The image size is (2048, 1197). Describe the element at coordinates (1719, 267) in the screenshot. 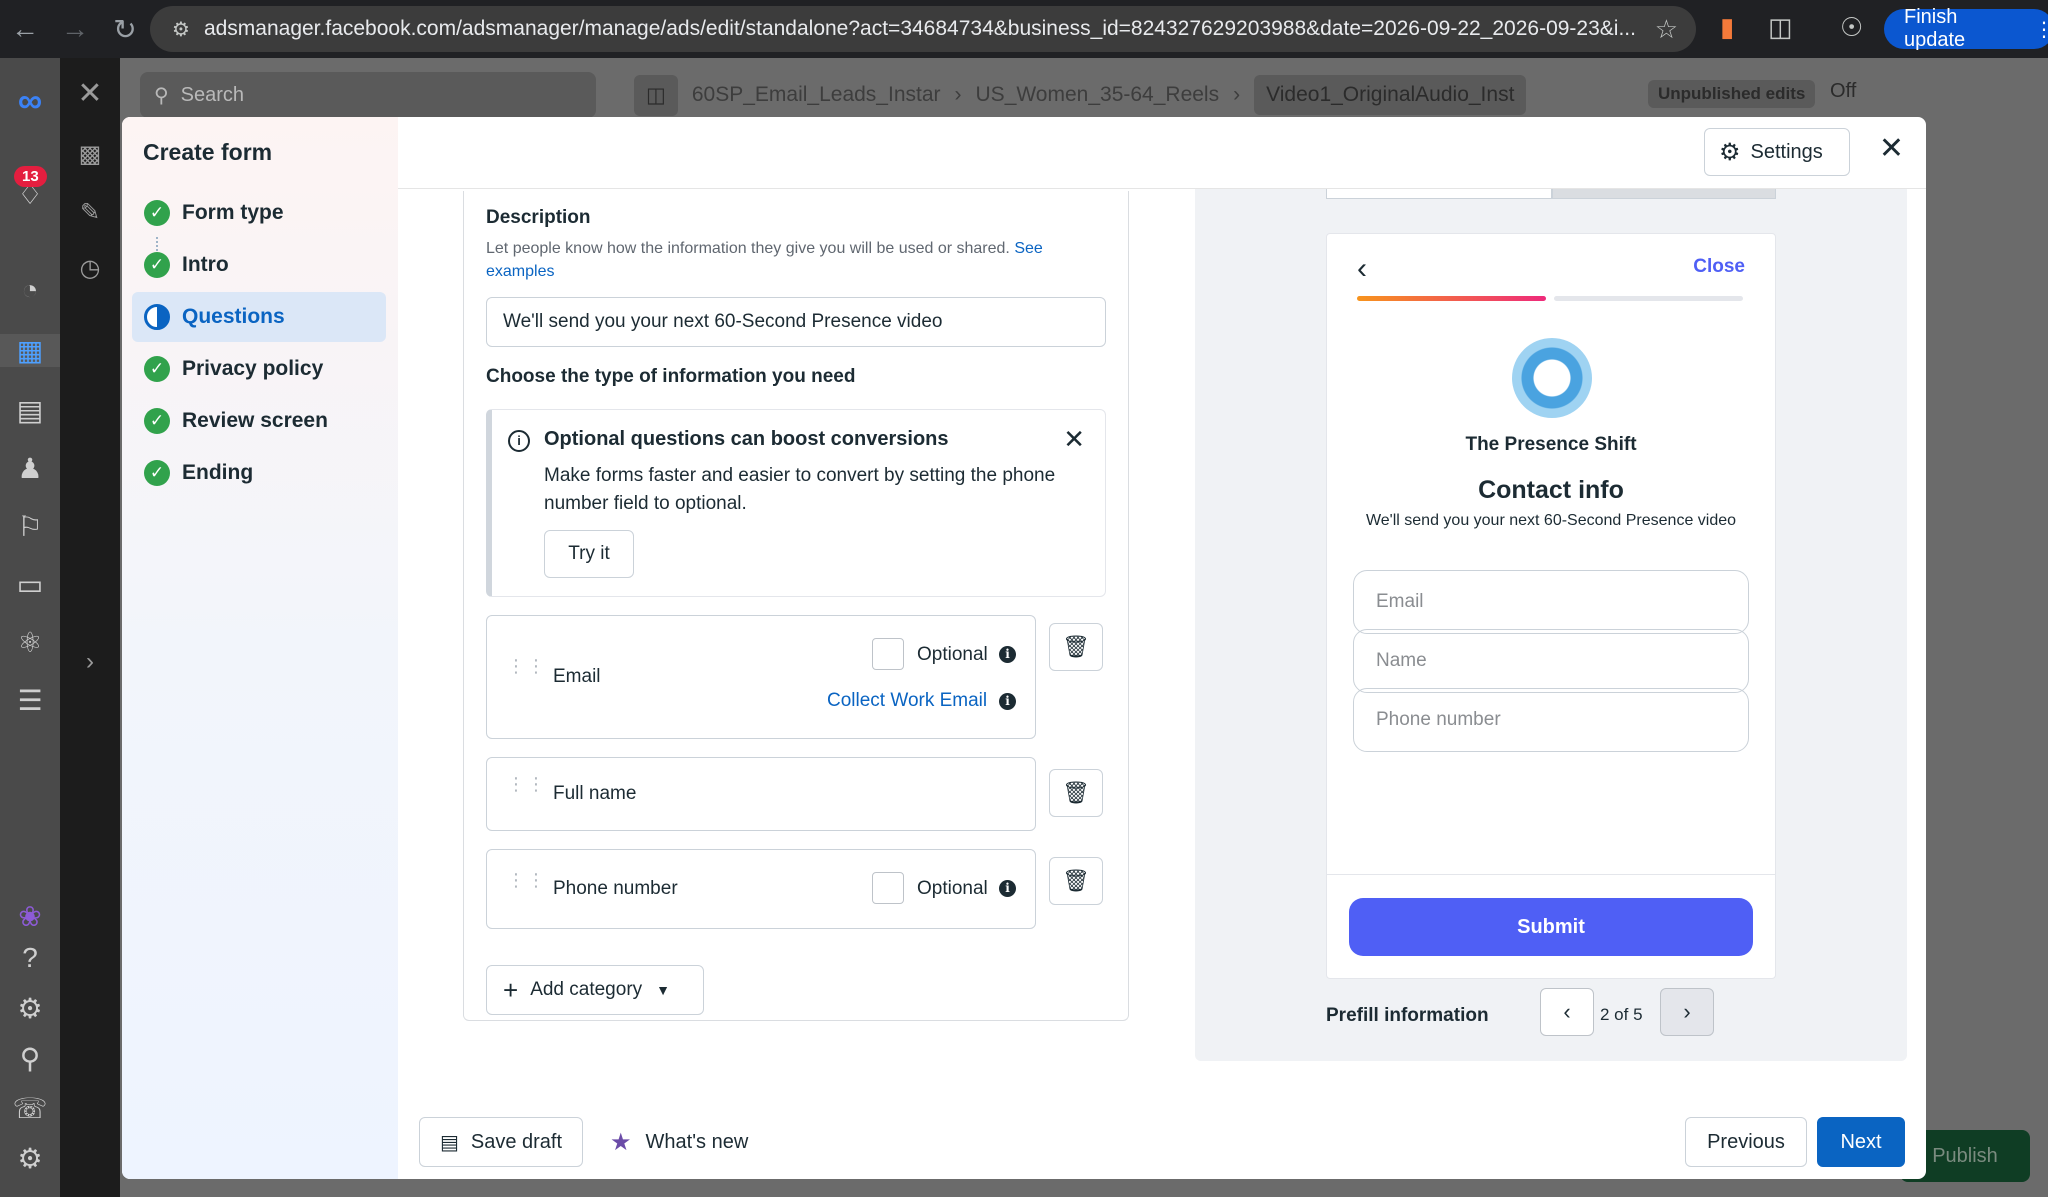

I see `preview-close-link: Close` at that location.